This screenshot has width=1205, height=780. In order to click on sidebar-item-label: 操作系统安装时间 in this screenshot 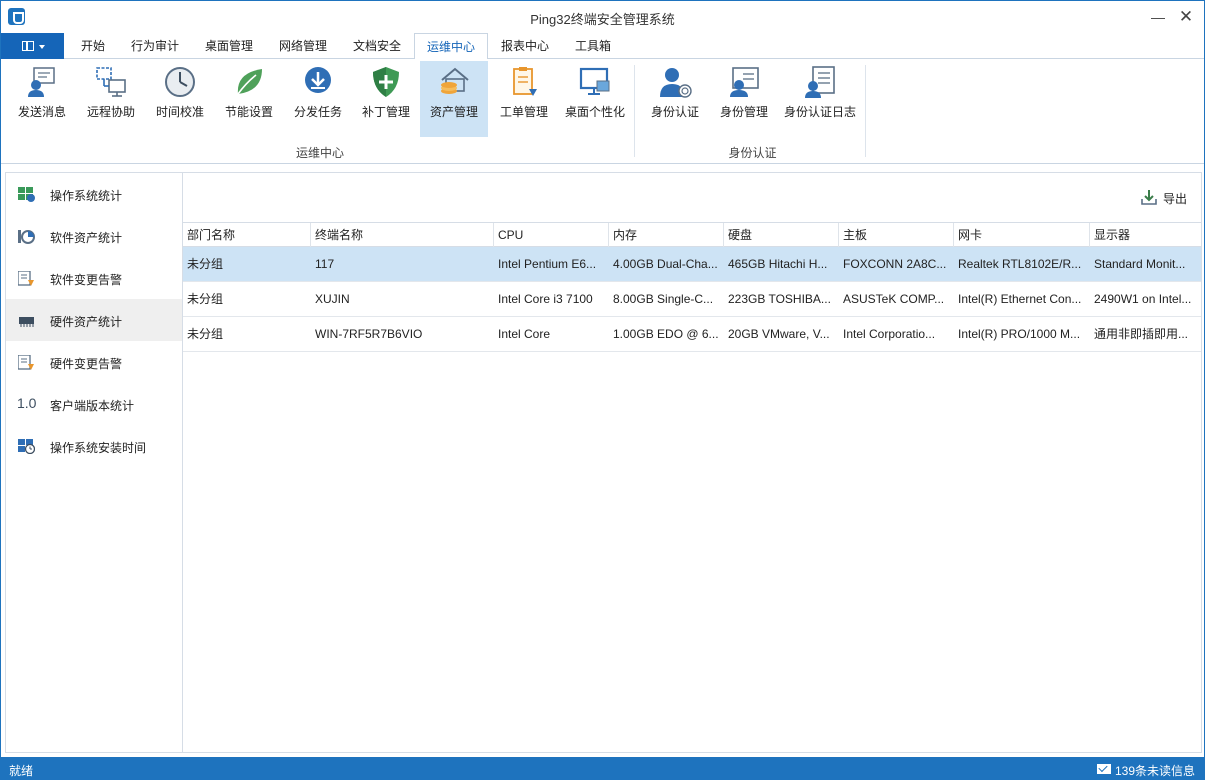, I will do `click(98, 448)`.